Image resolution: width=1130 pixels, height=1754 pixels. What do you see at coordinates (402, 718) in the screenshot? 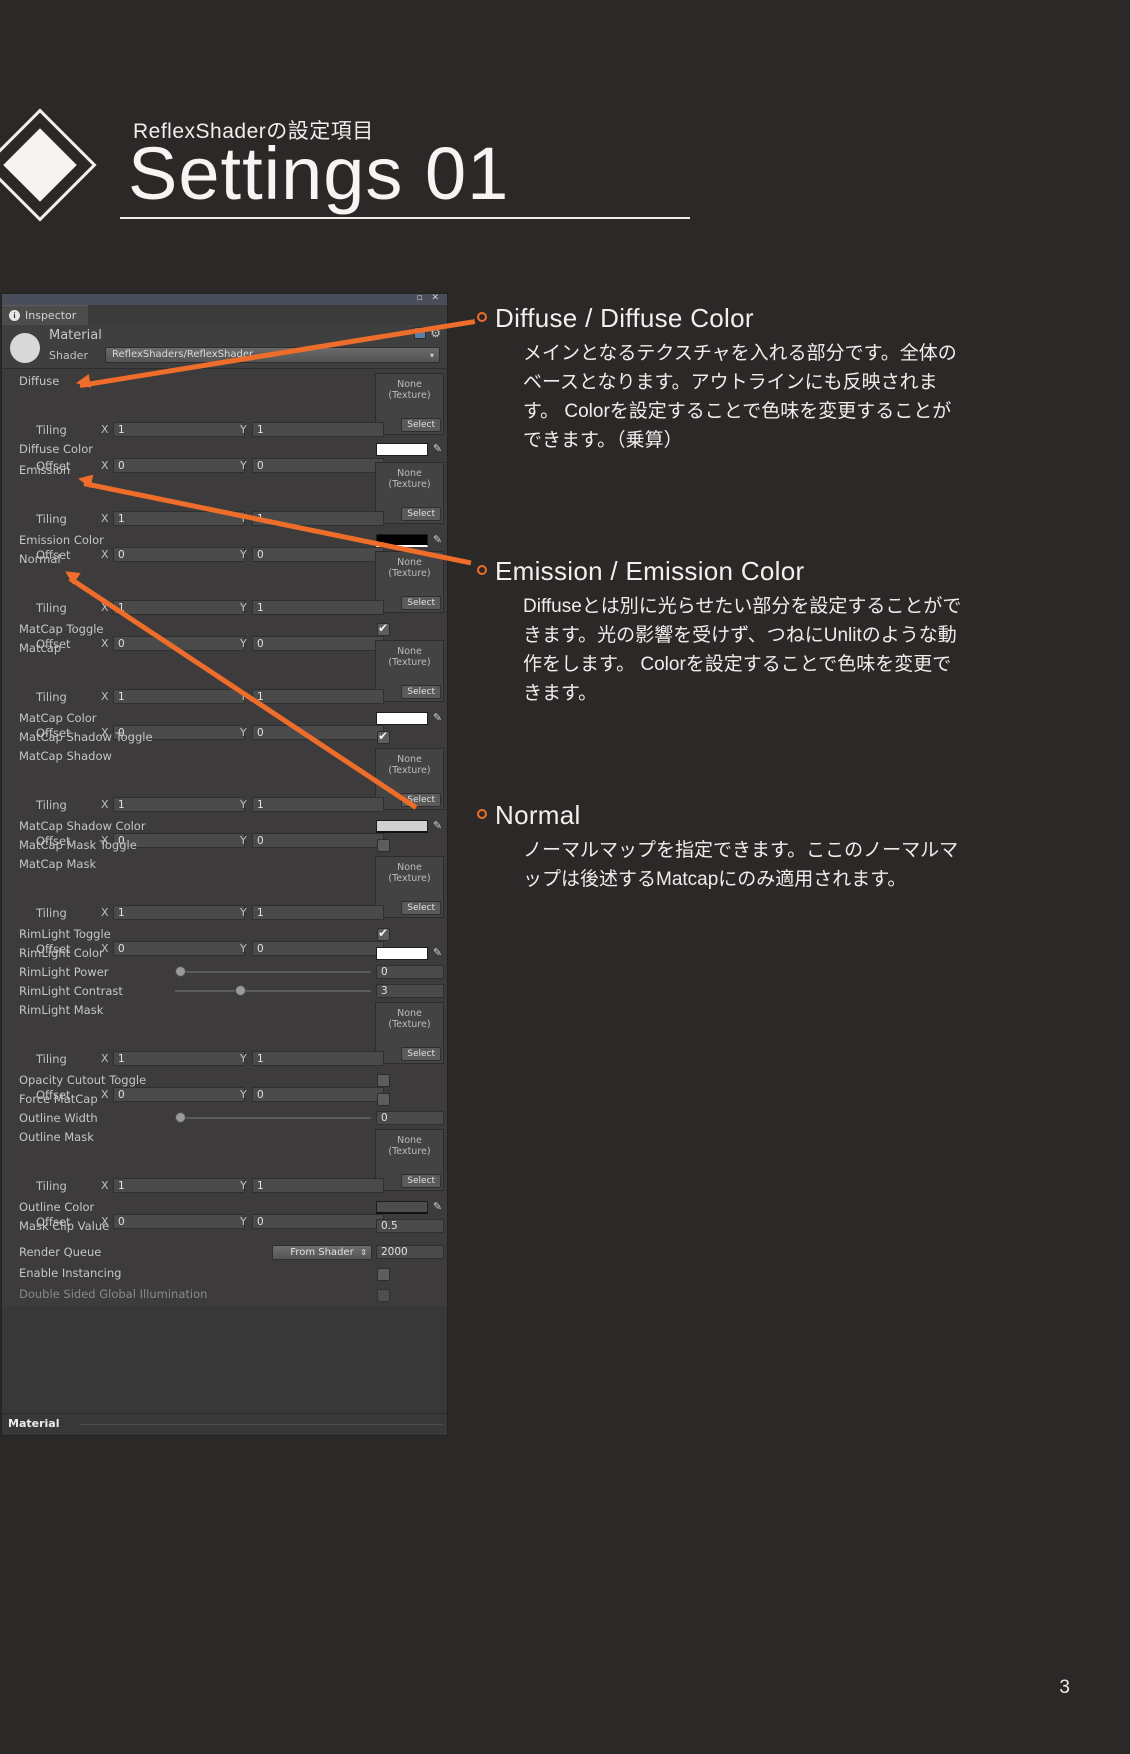
I see `color-swatch-matcap` at bounding box center [402, 718].